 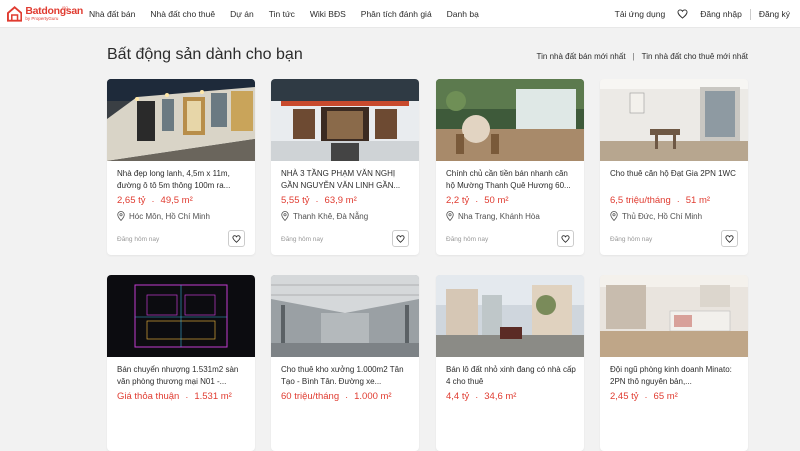 What do you see at coordinates (169, 216) in the screenshot?
I see `listing-location: Hóc Môn, Hồ Chí Minh` at bounding box center [169, 216].